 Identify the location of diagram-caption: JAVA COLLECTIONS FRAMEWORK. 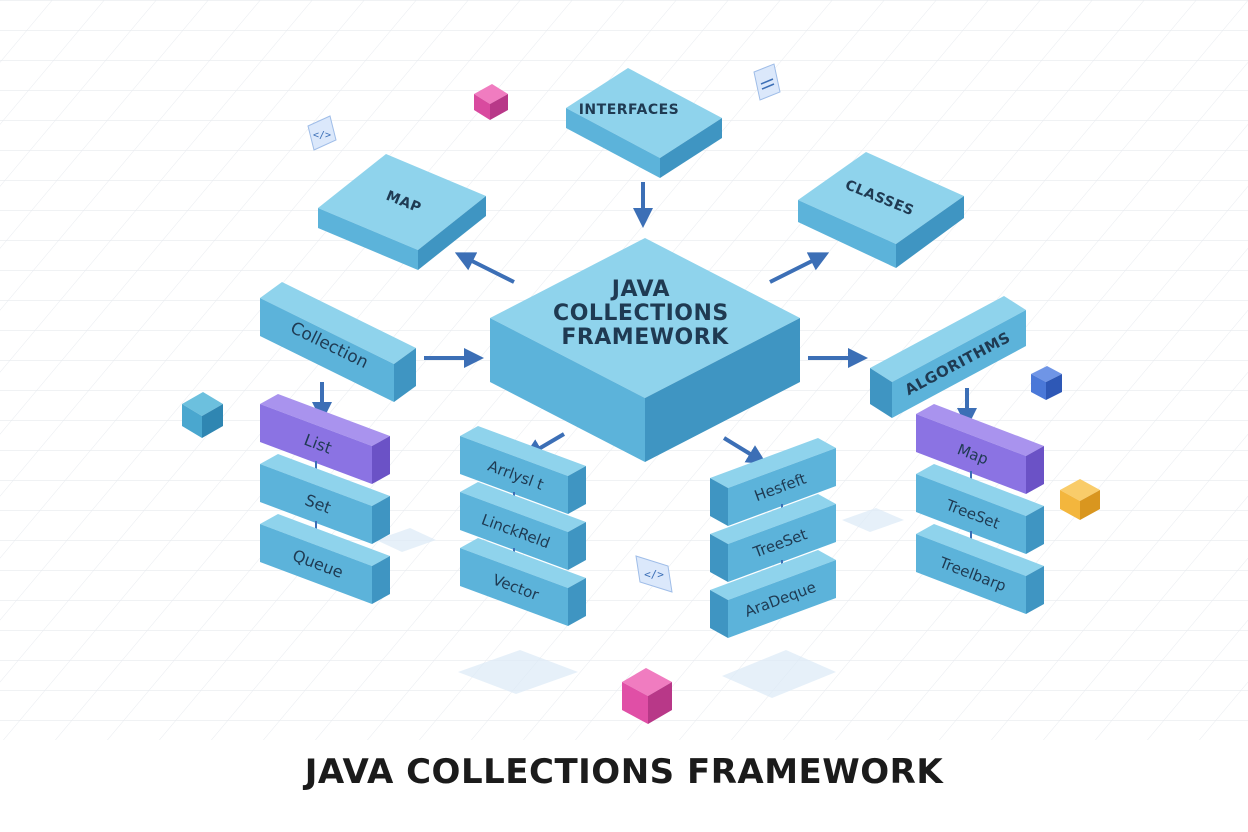
(624, 772).